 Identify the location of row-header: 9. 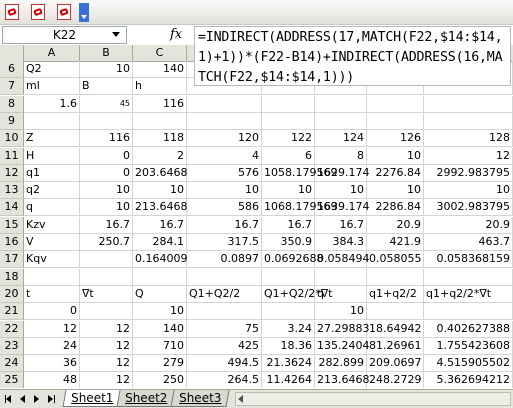
(12, 121).